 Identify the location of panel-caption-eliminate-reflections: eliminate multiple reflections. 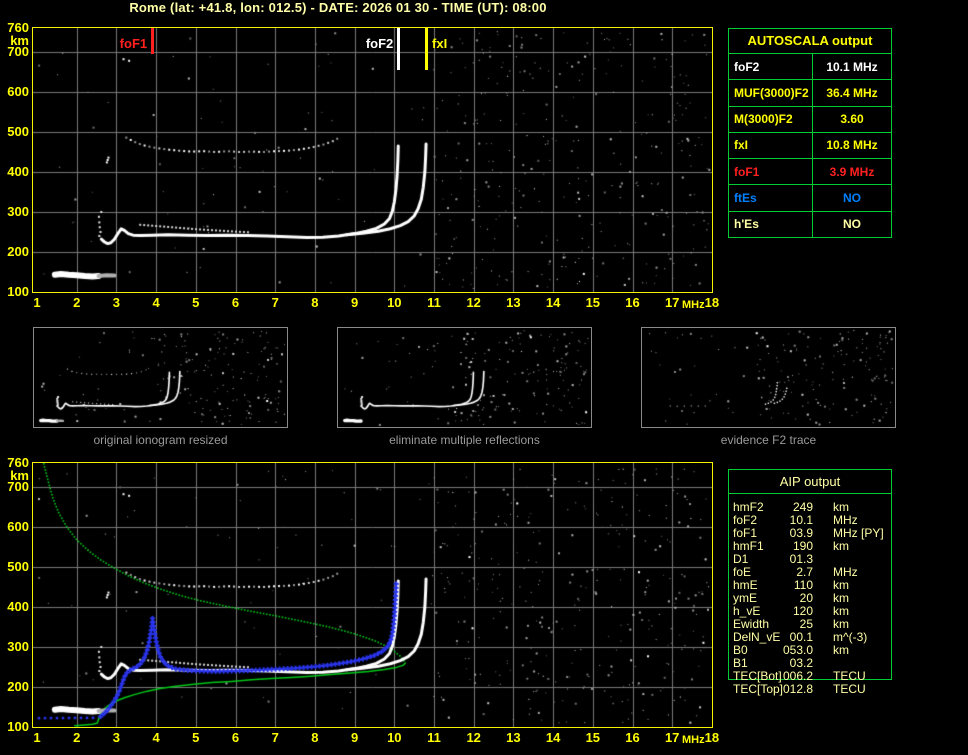
(464, 440).